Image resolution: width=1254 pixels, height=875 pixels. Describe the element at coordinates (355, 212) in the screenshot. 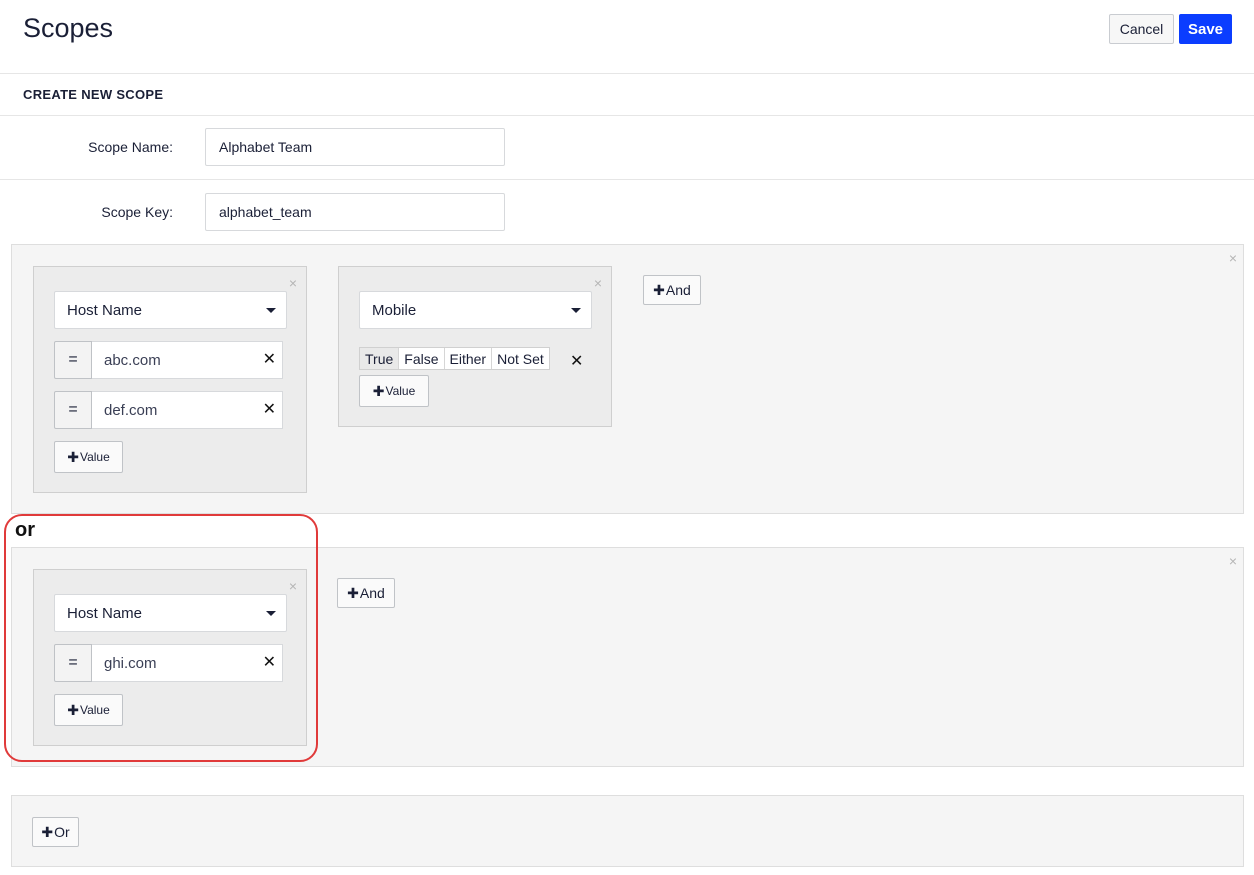

I see `scope-key-input: alphabet_team` at that location.